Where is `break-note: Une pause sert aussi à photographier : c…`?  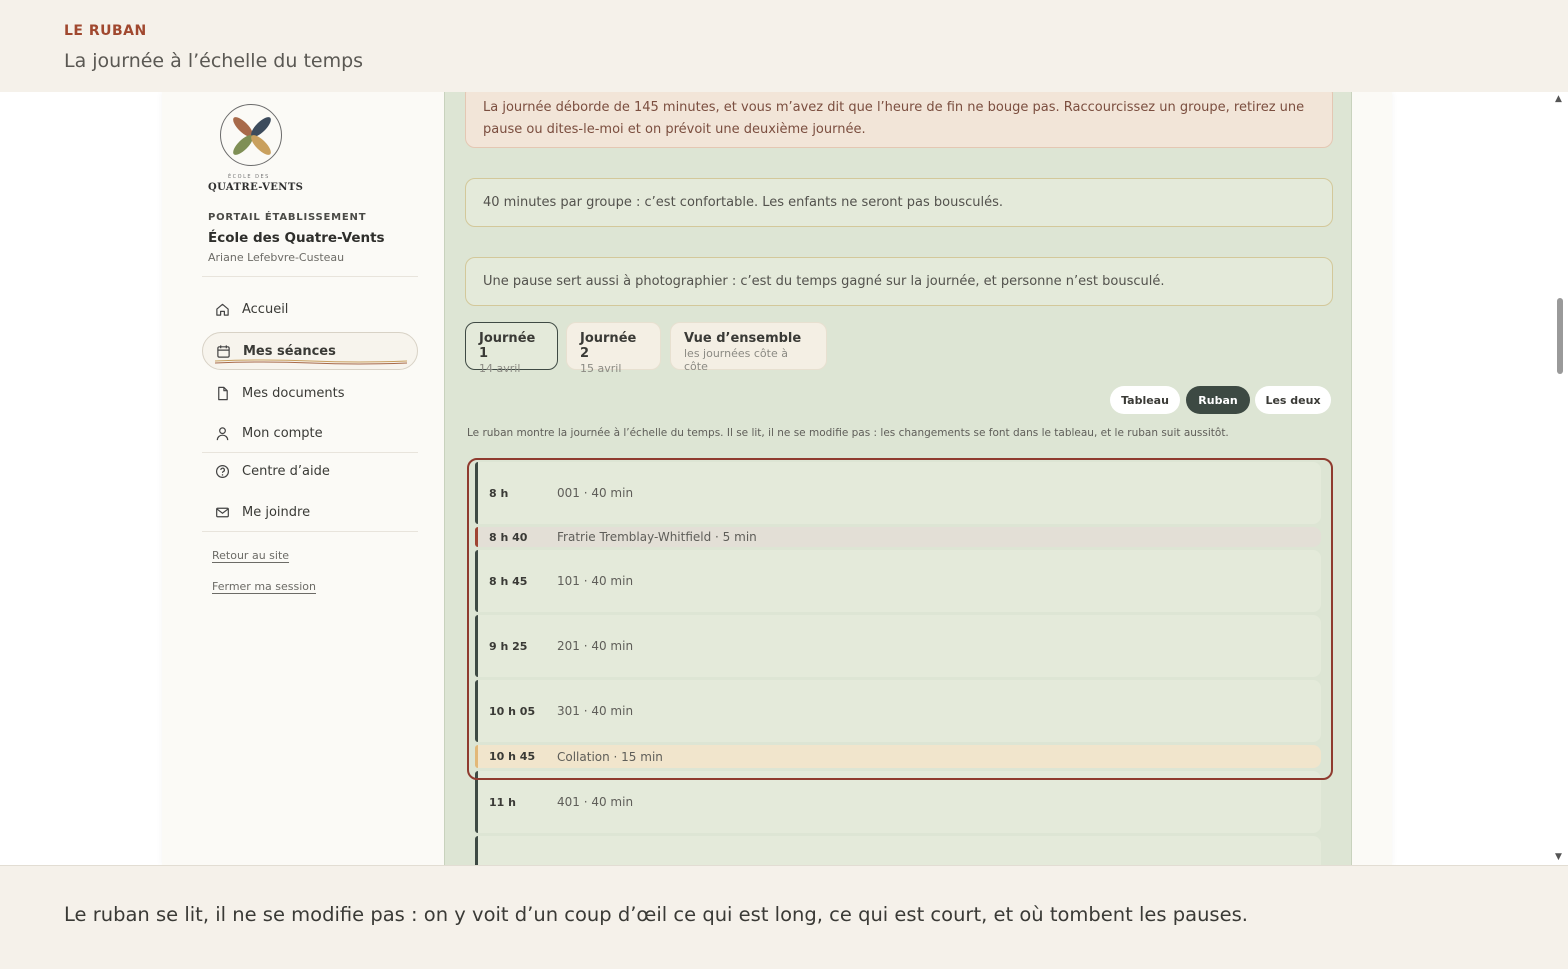 break-note: Une pause sert aussi à photographier : c… is located at coordinates (899, 281).